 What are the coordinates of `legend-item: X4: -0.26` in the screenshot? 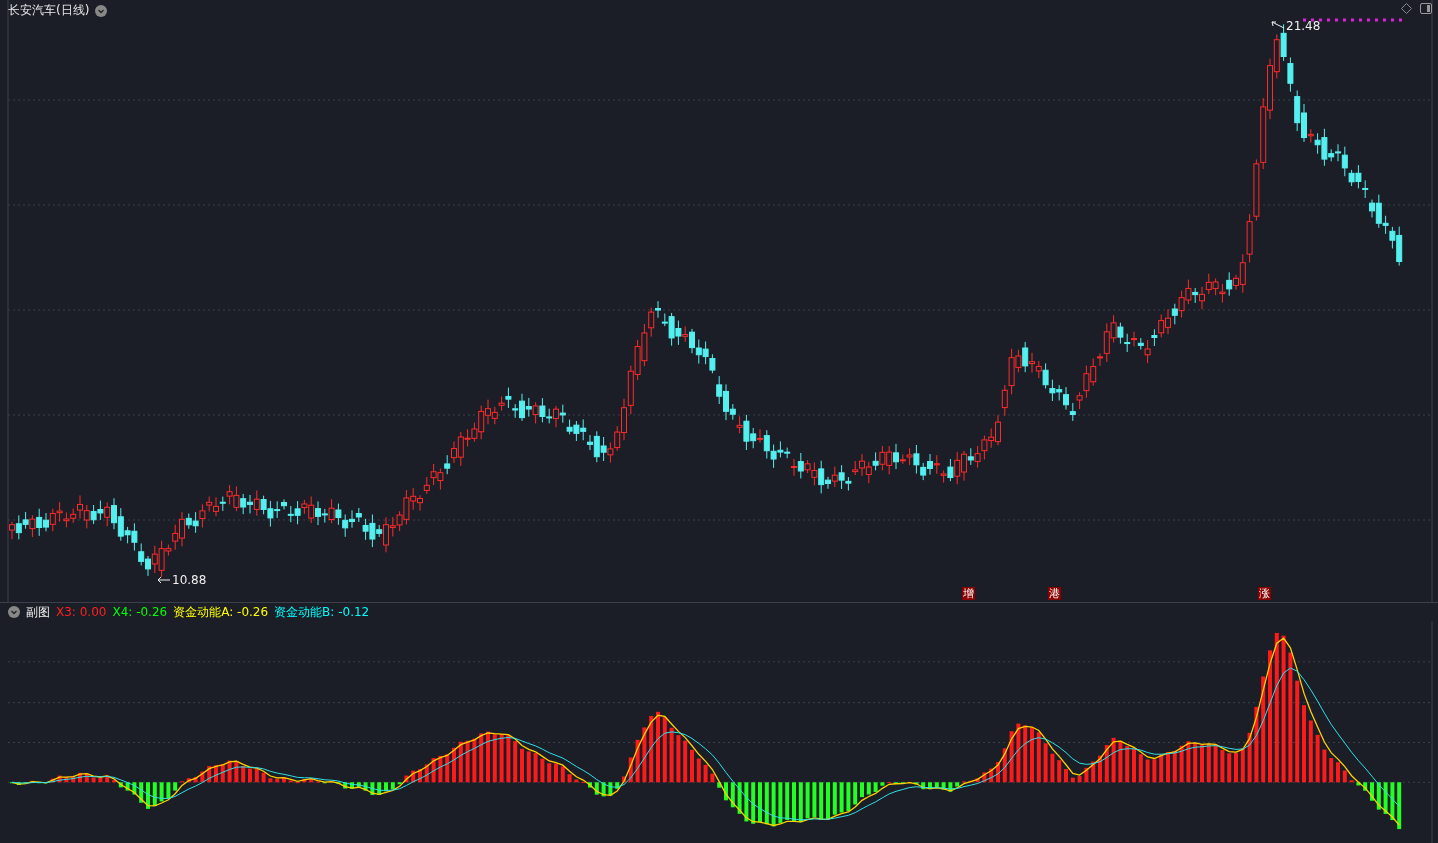 It's located at (140, 612).